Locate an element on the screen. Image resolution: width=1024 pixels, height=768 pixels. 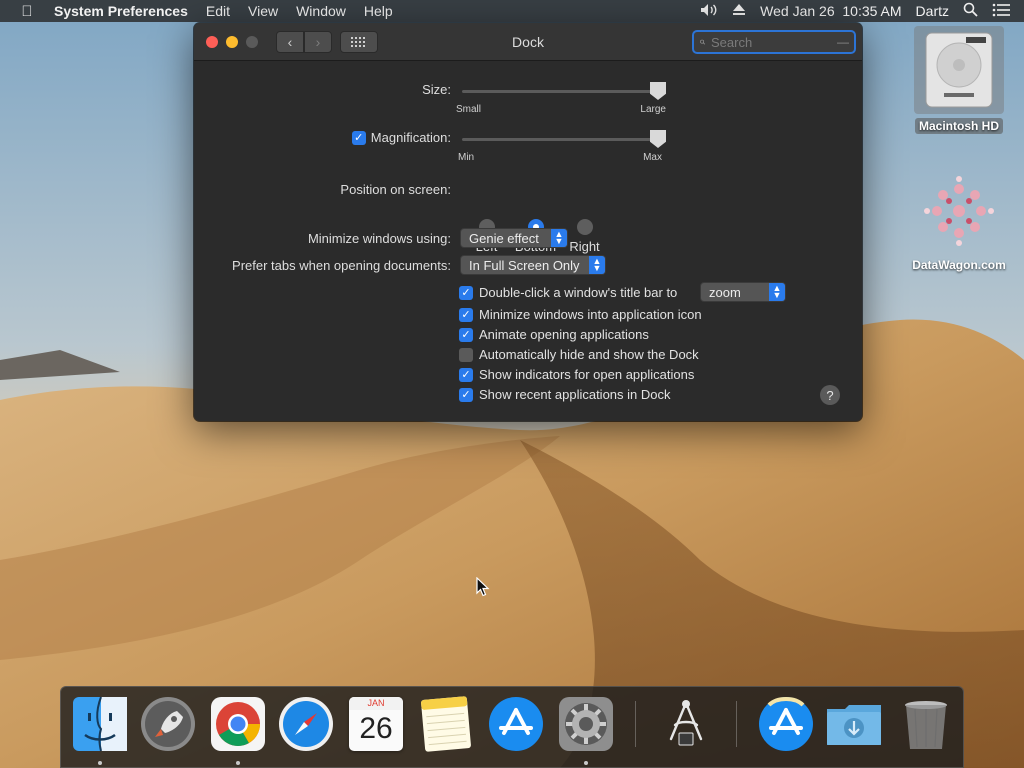
minimize-button is located at coordinates (232, 41).